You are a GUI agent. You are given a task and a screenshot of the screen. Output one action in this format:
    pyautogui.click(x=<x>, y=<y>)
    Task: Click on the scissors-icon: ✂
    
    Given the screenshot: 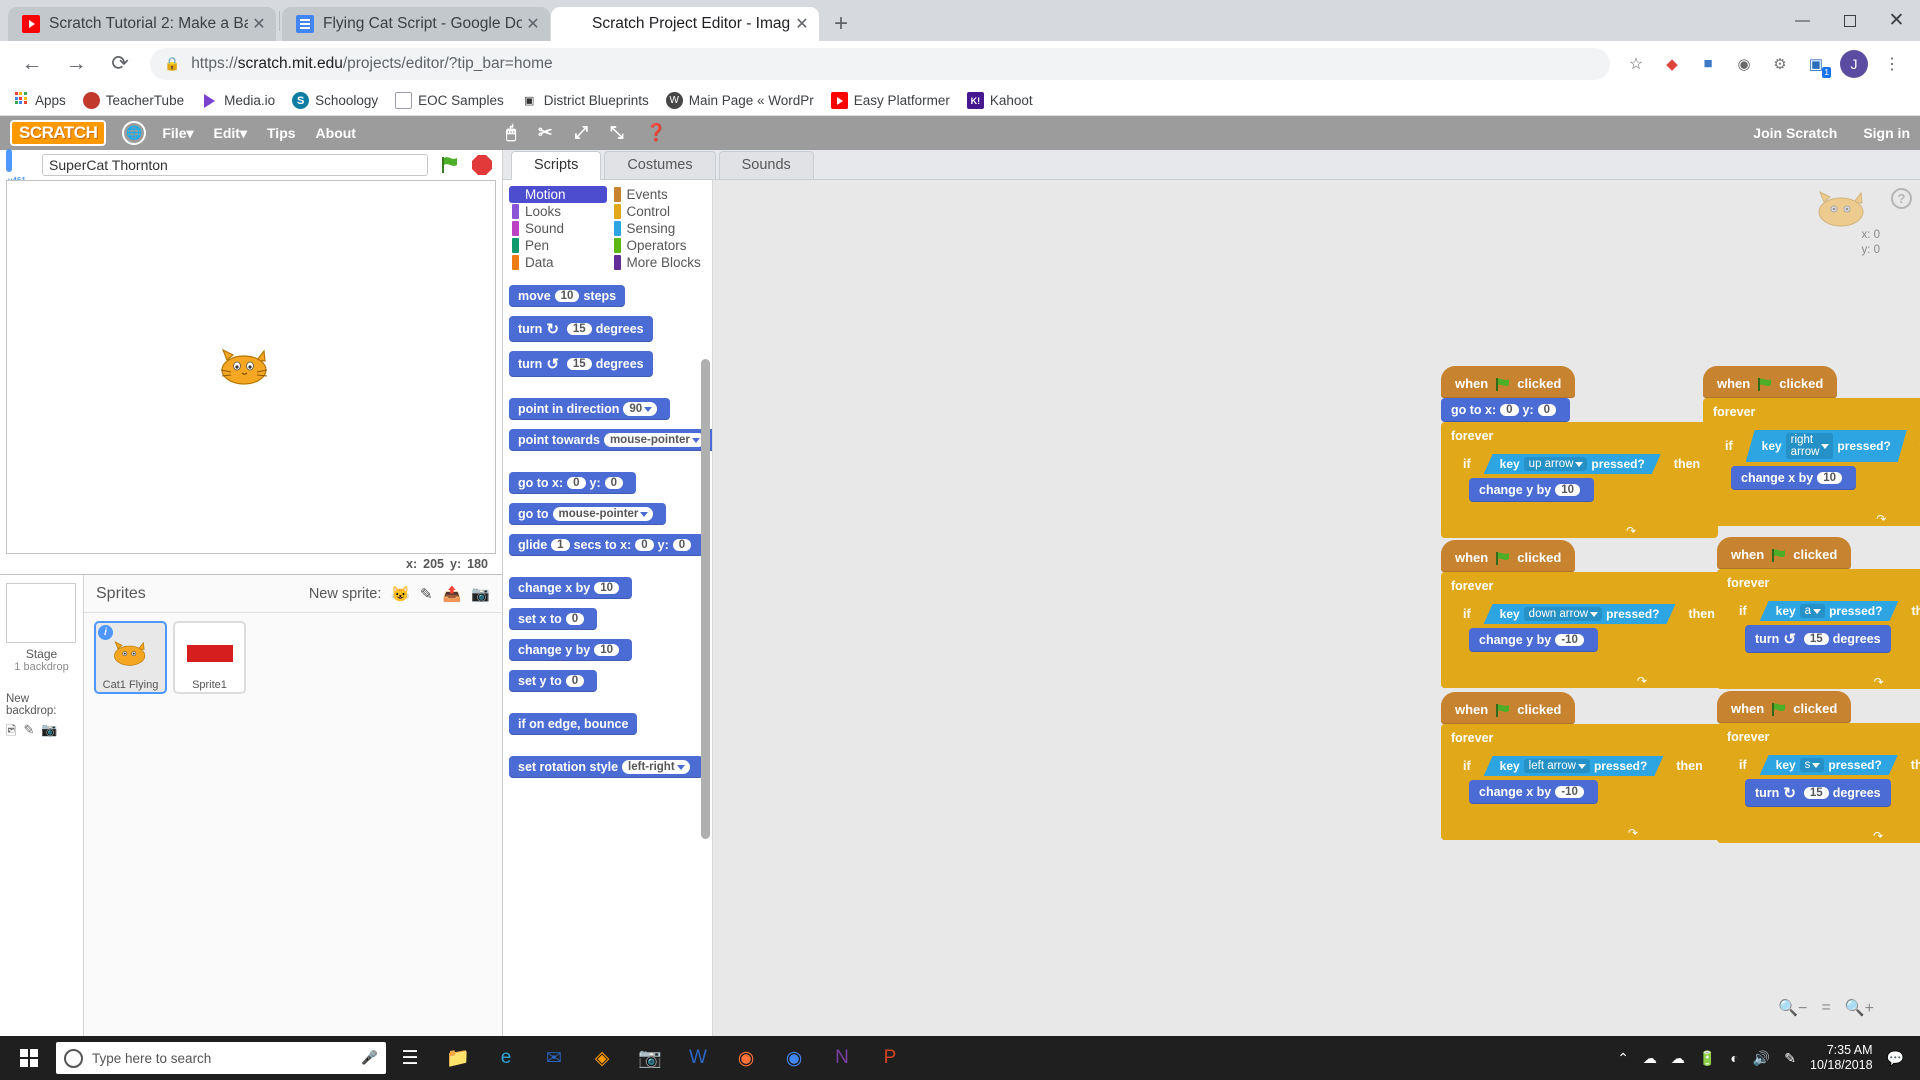 What is the action you would take?
    pyautogui.click(x=545, y=133)
    